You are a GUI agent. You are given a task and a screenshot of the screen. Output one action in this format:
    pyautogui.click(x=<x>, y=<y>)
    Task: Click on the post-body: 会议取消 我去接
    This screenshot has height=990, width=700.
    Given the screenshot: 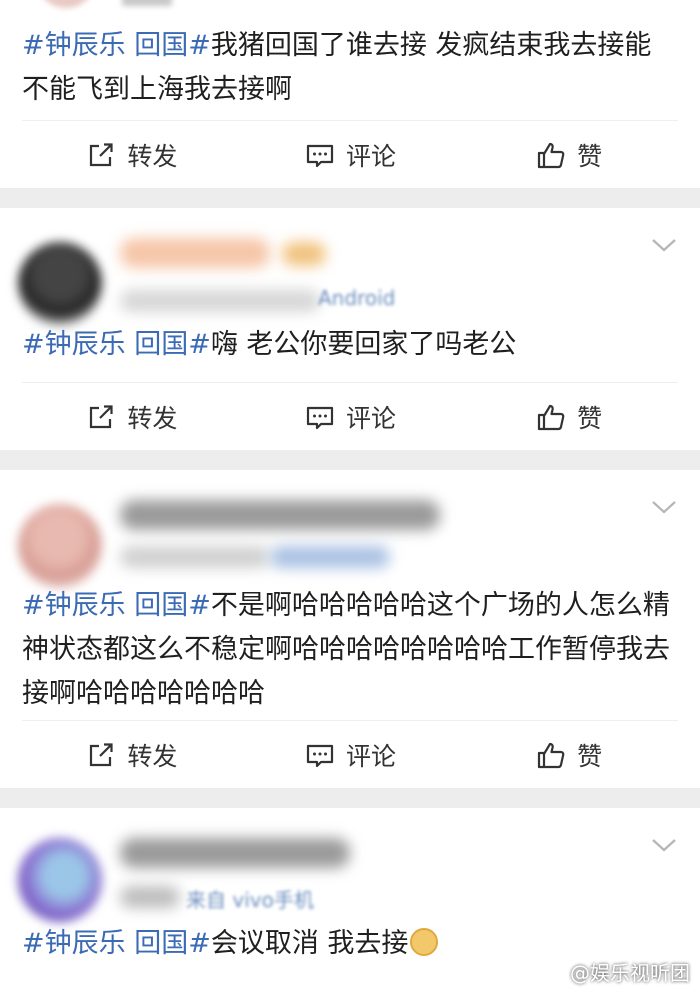 What is the action you would take?
    pyautogui.click(x=309, y=943)
    